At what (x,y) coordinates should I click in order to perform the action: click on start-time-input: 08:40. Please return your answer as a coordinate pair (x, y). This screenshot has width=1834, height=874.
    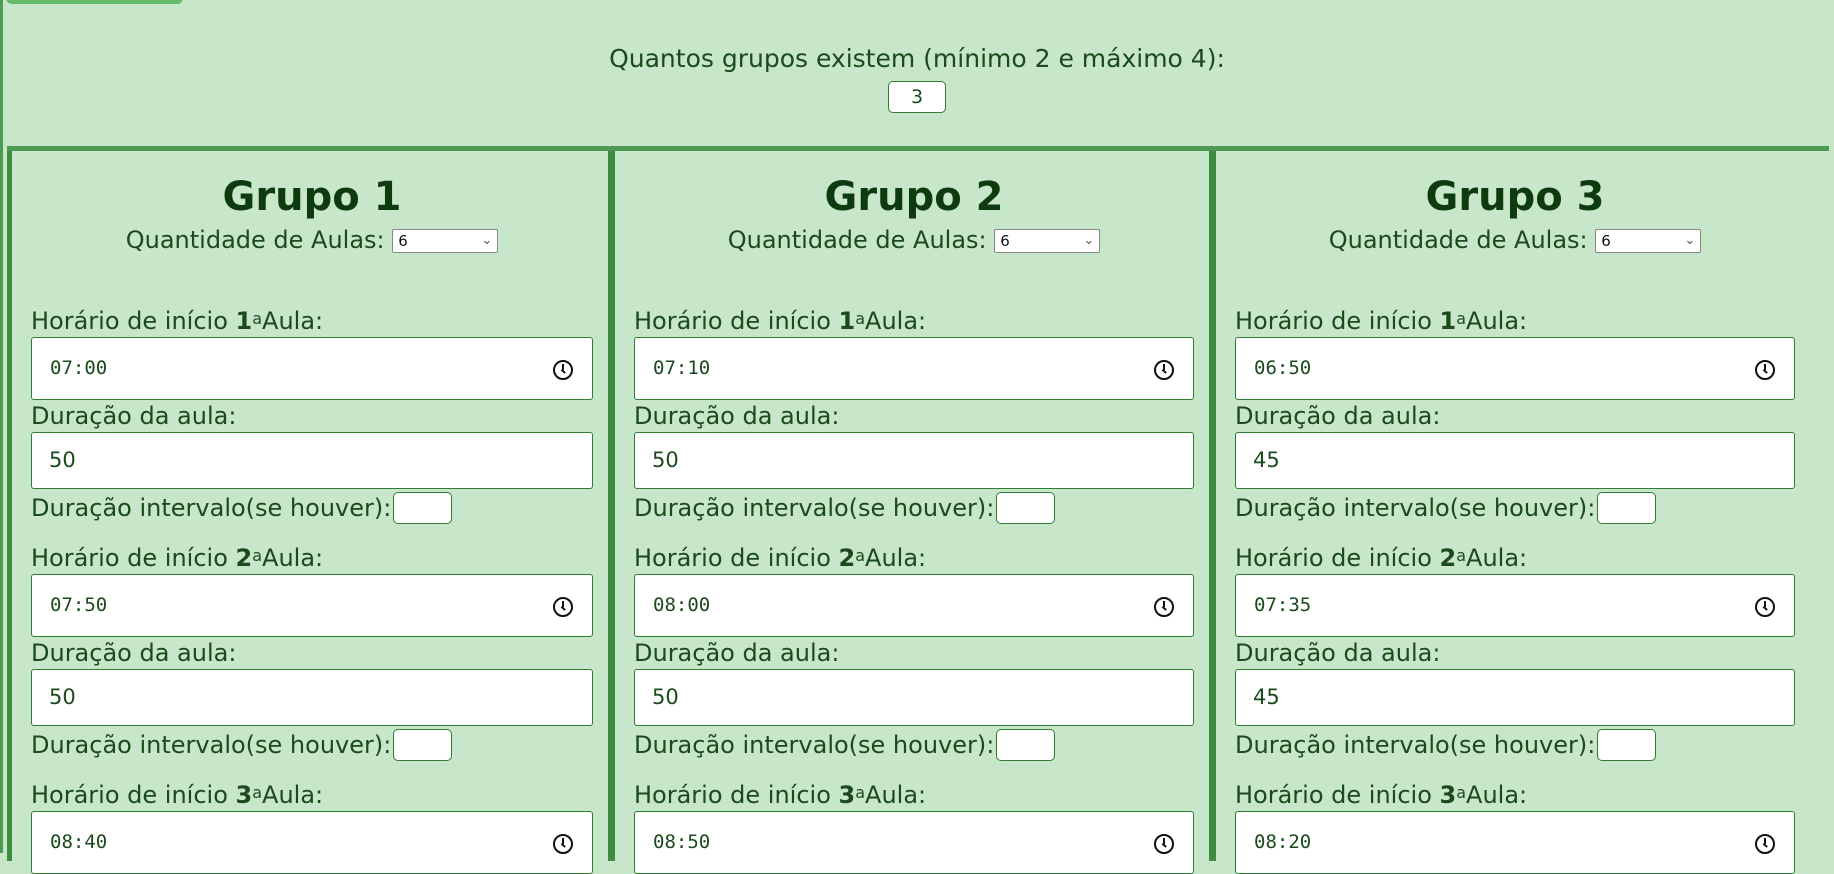
    Looking at the image, I should click on (312, 842).